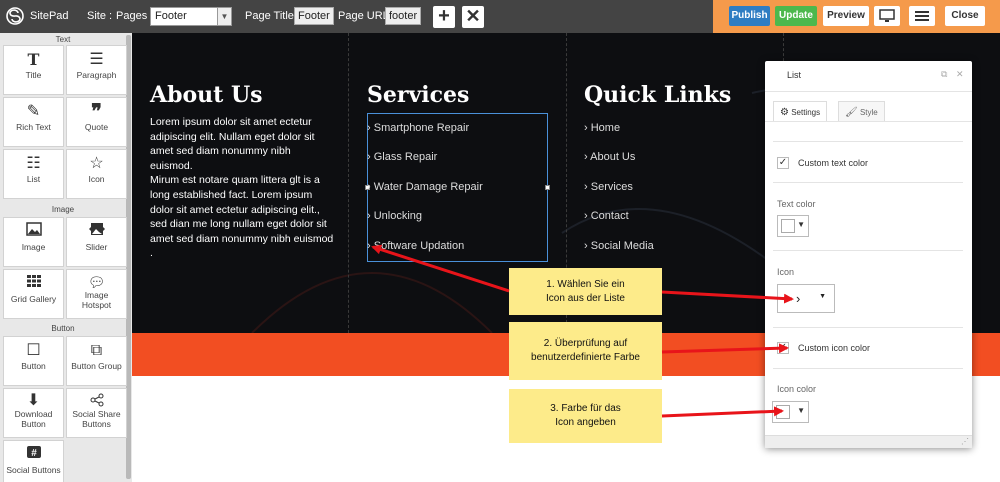 Image resolution: width=1000 pixels, height=482 pixels. I want to click on widget-grid-gallery: Grid Gallery, so click(33, 294).